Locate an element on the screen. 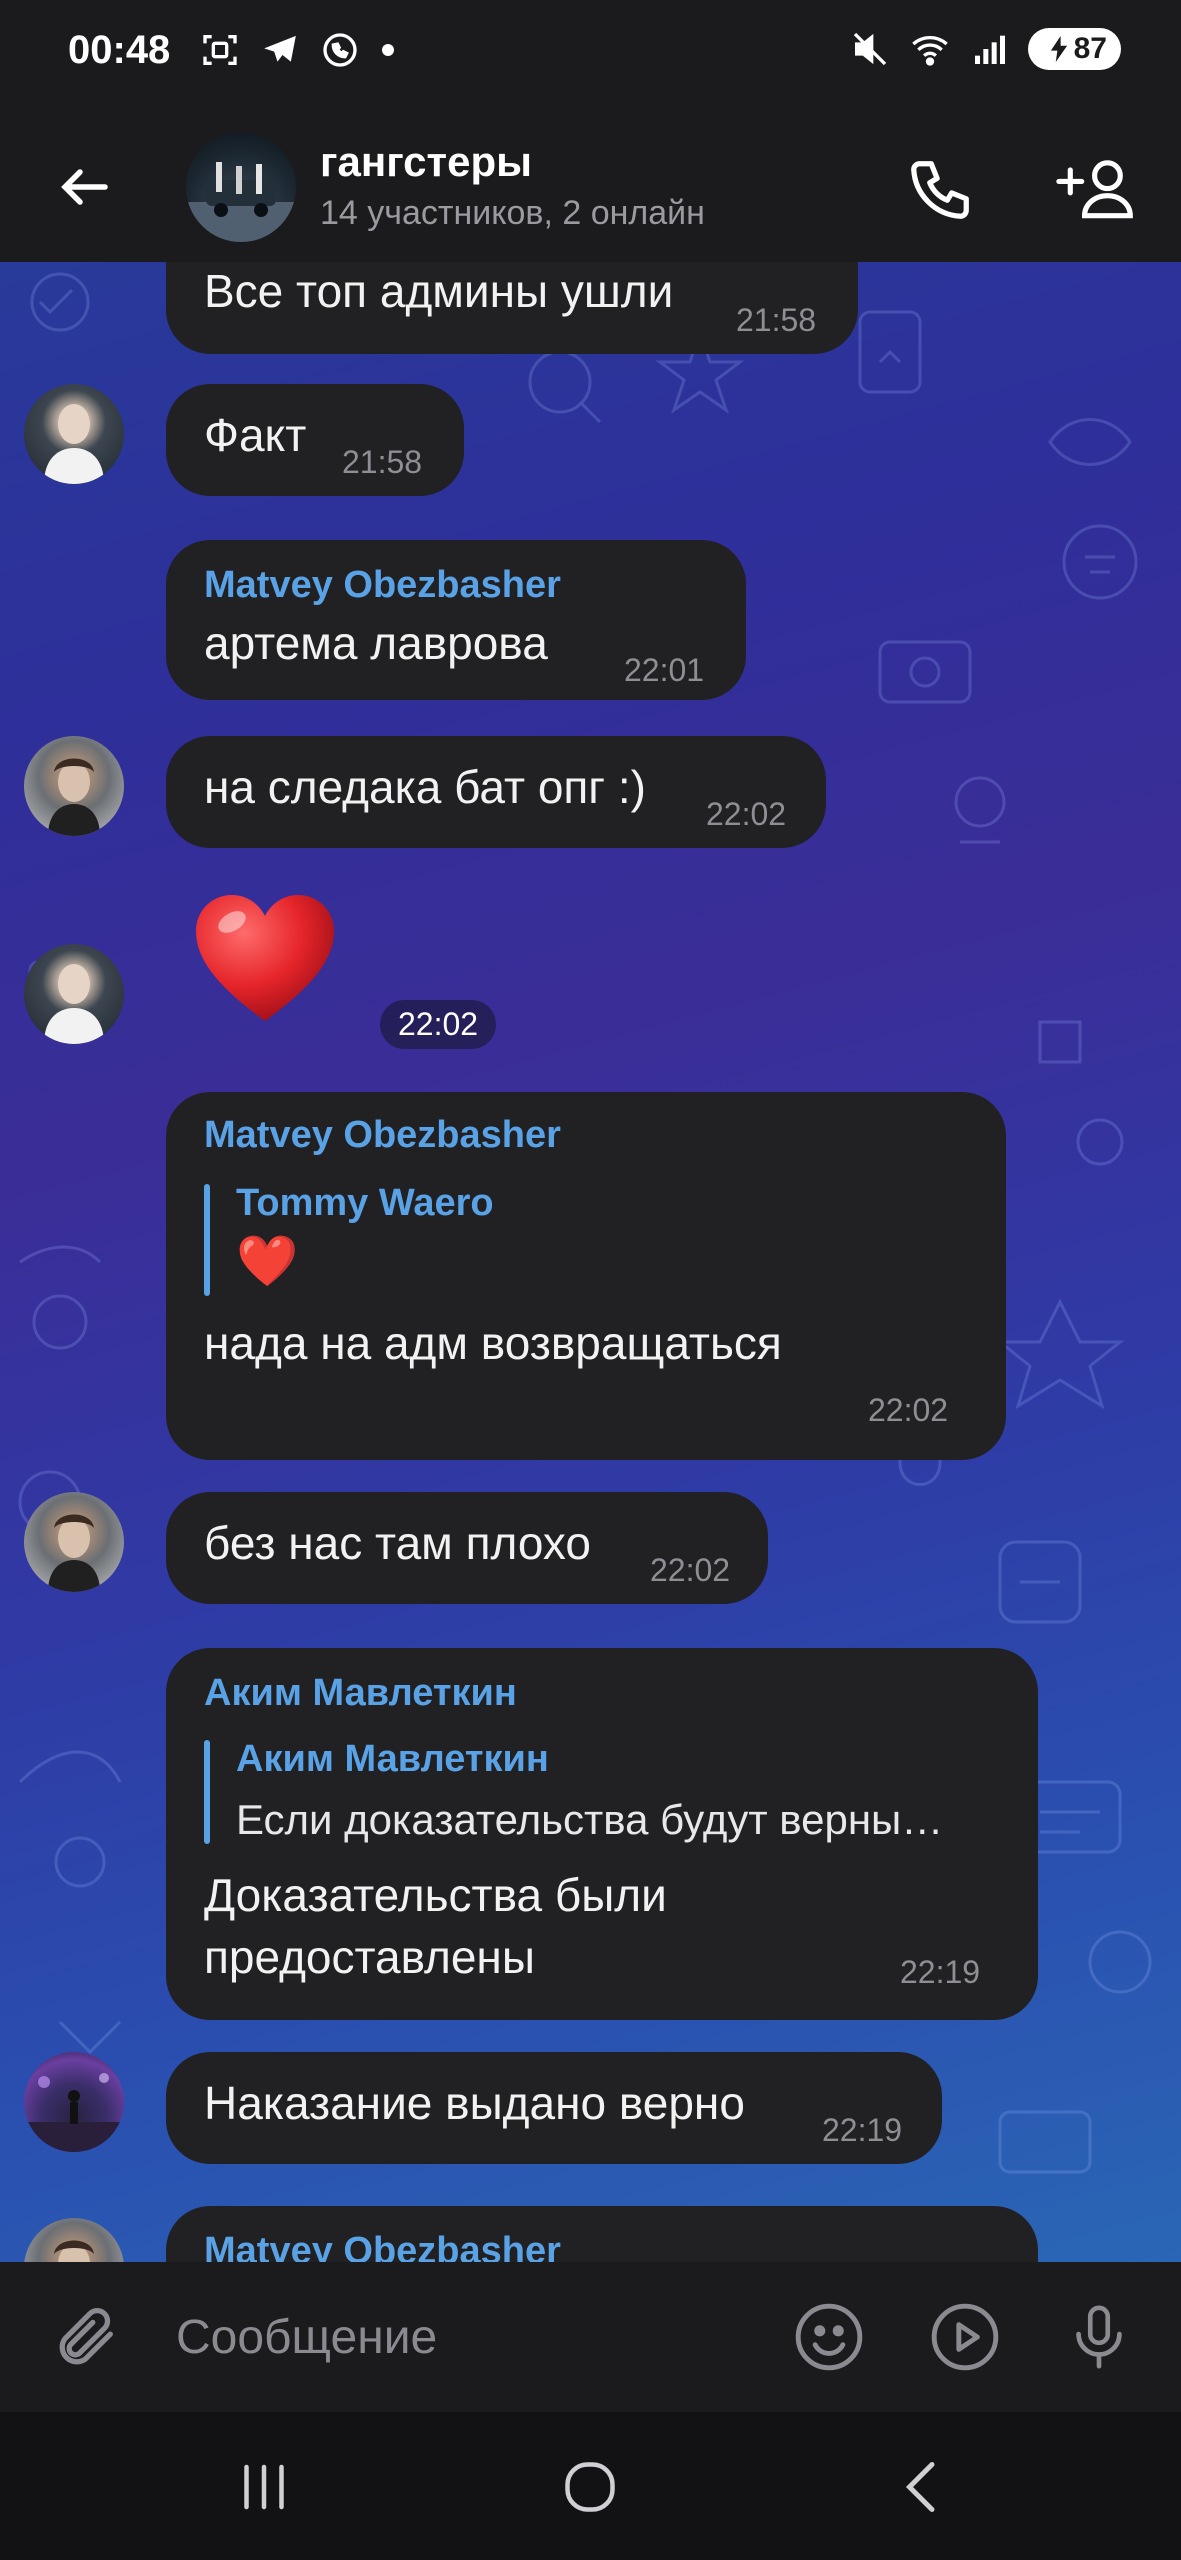 This screenshot has width=1181, height=2560. paperclip-icon is located at coordinates (86, 2336).